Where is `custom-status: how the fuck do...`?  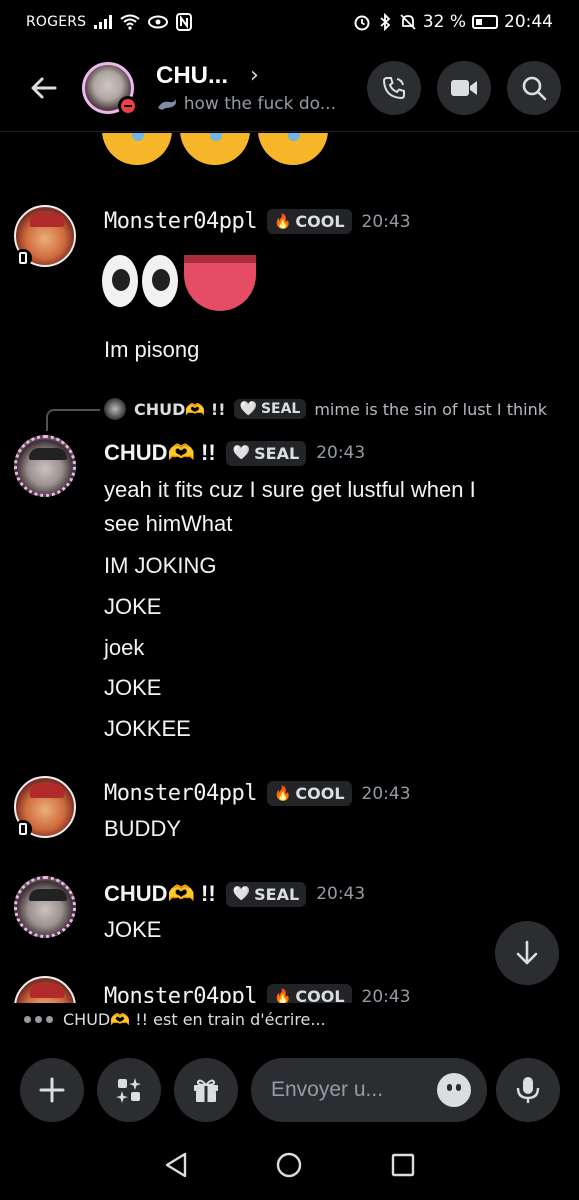 custom-status: how the fuck do... is located at coordinates (259, 103).